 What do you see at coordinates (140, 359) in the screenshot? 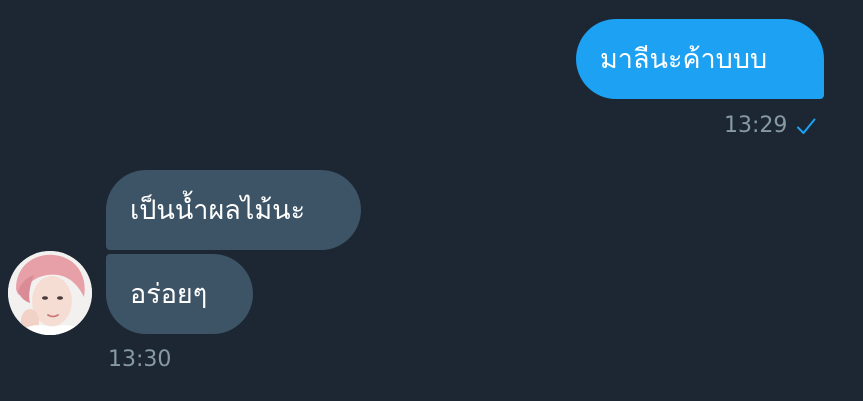
I see `incoming-message-time: 13:30` at bounding box center [140, 359].